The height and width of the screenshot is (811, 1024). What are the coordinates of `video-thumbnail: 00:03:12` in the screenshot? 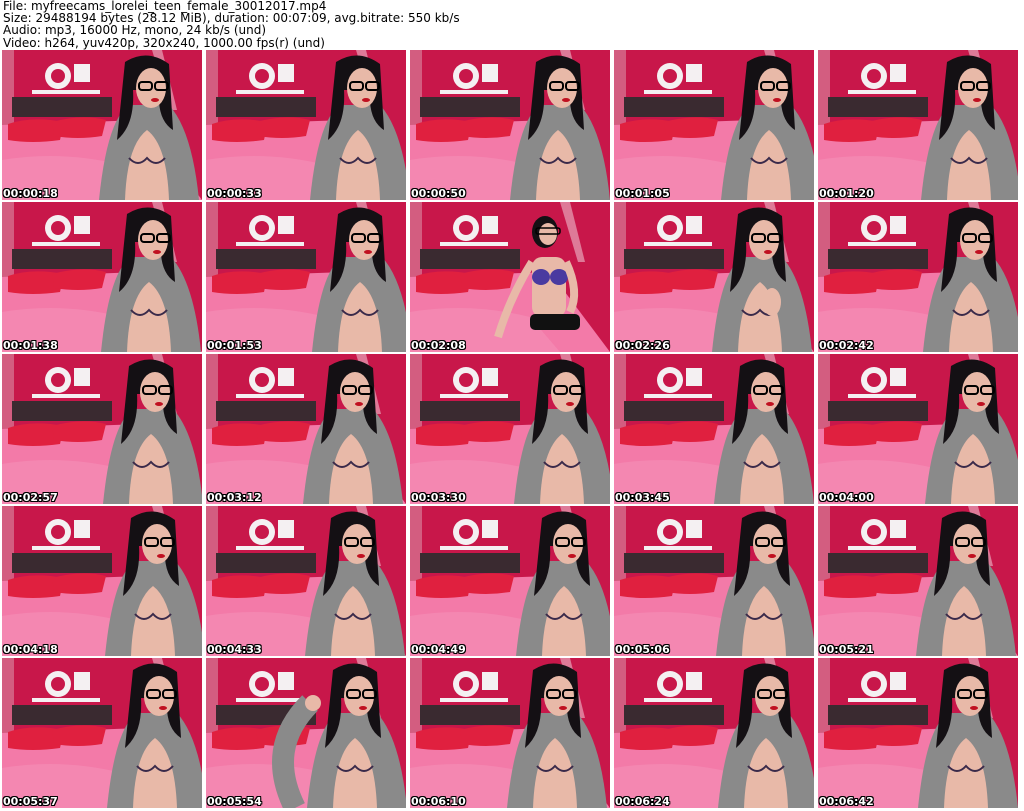 It's located at (306, 429).